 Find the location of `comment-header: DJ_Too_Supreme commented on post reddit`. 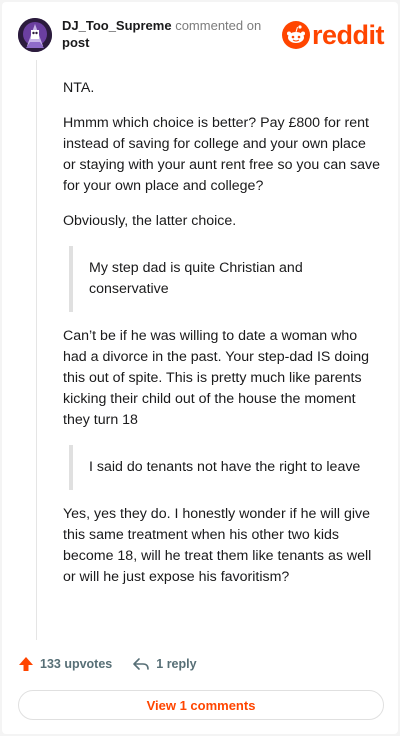

comment-header: DJ_Too_Supreme commented on post reddit is located at coordinates (201, 34).